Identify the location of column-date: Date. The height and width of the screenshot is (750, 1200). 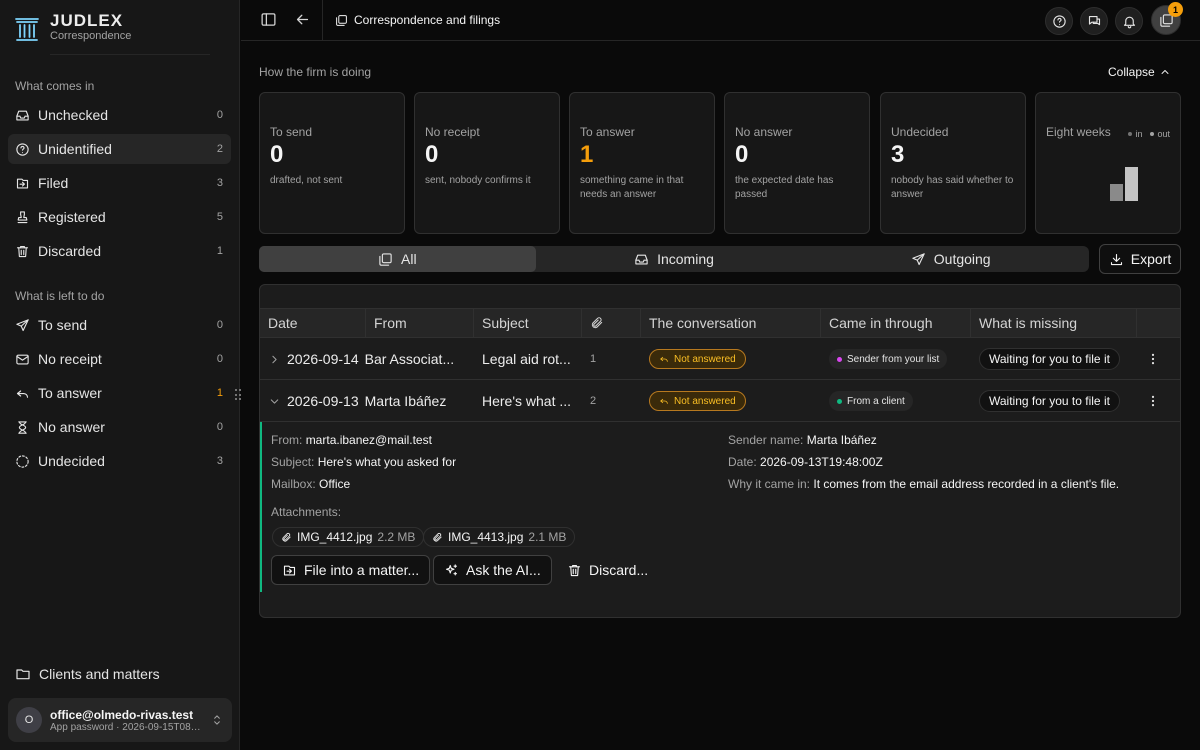
(313, 323).